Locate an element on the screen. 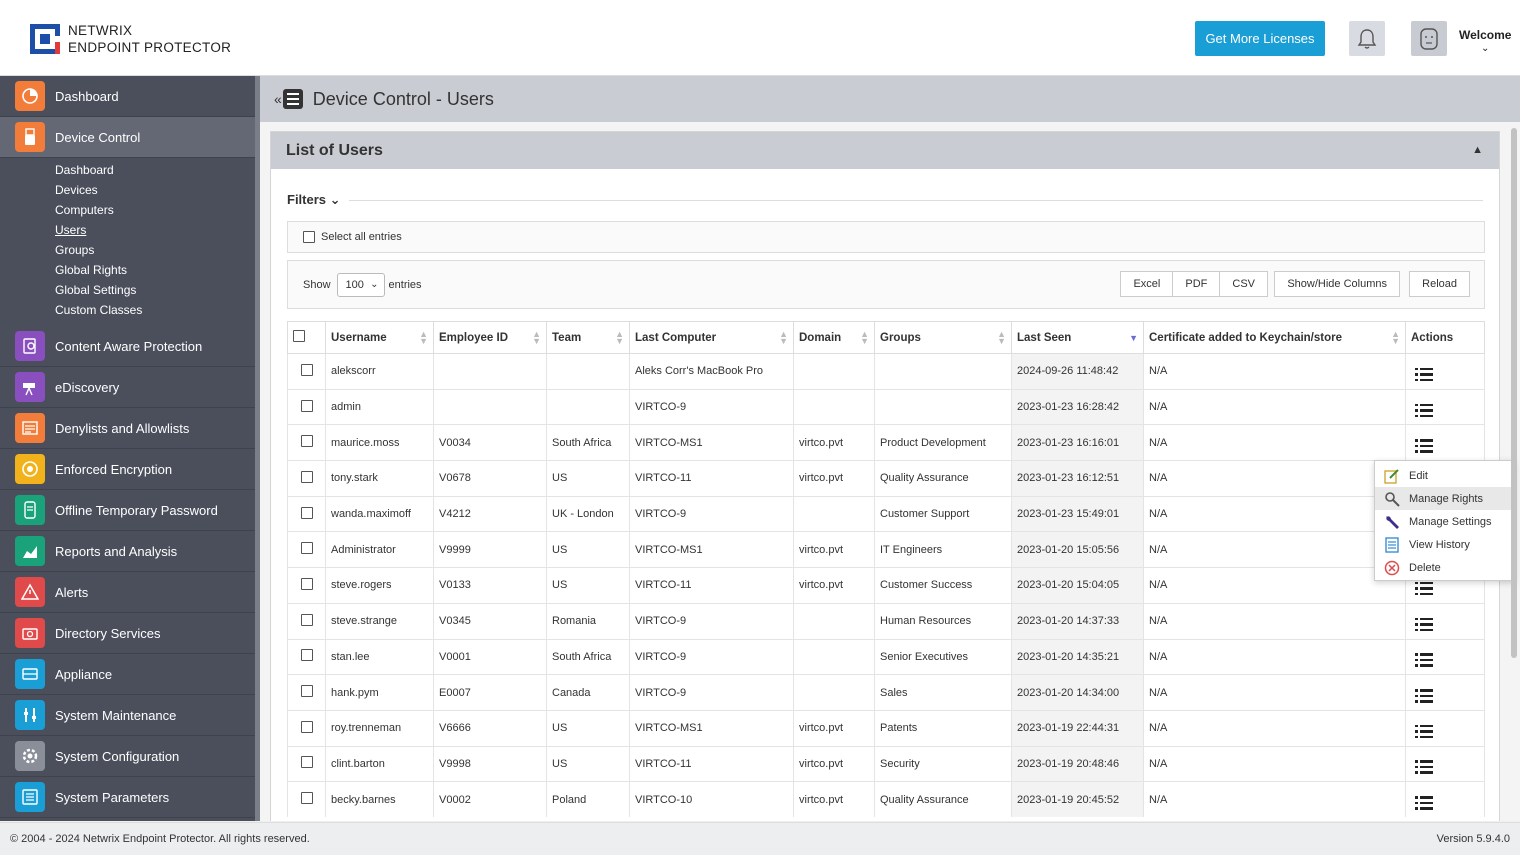 This screenshot has width=1520, height=855. show-hide-columns-button: Show/Hide Columns is located at coordinates (1337, 284).